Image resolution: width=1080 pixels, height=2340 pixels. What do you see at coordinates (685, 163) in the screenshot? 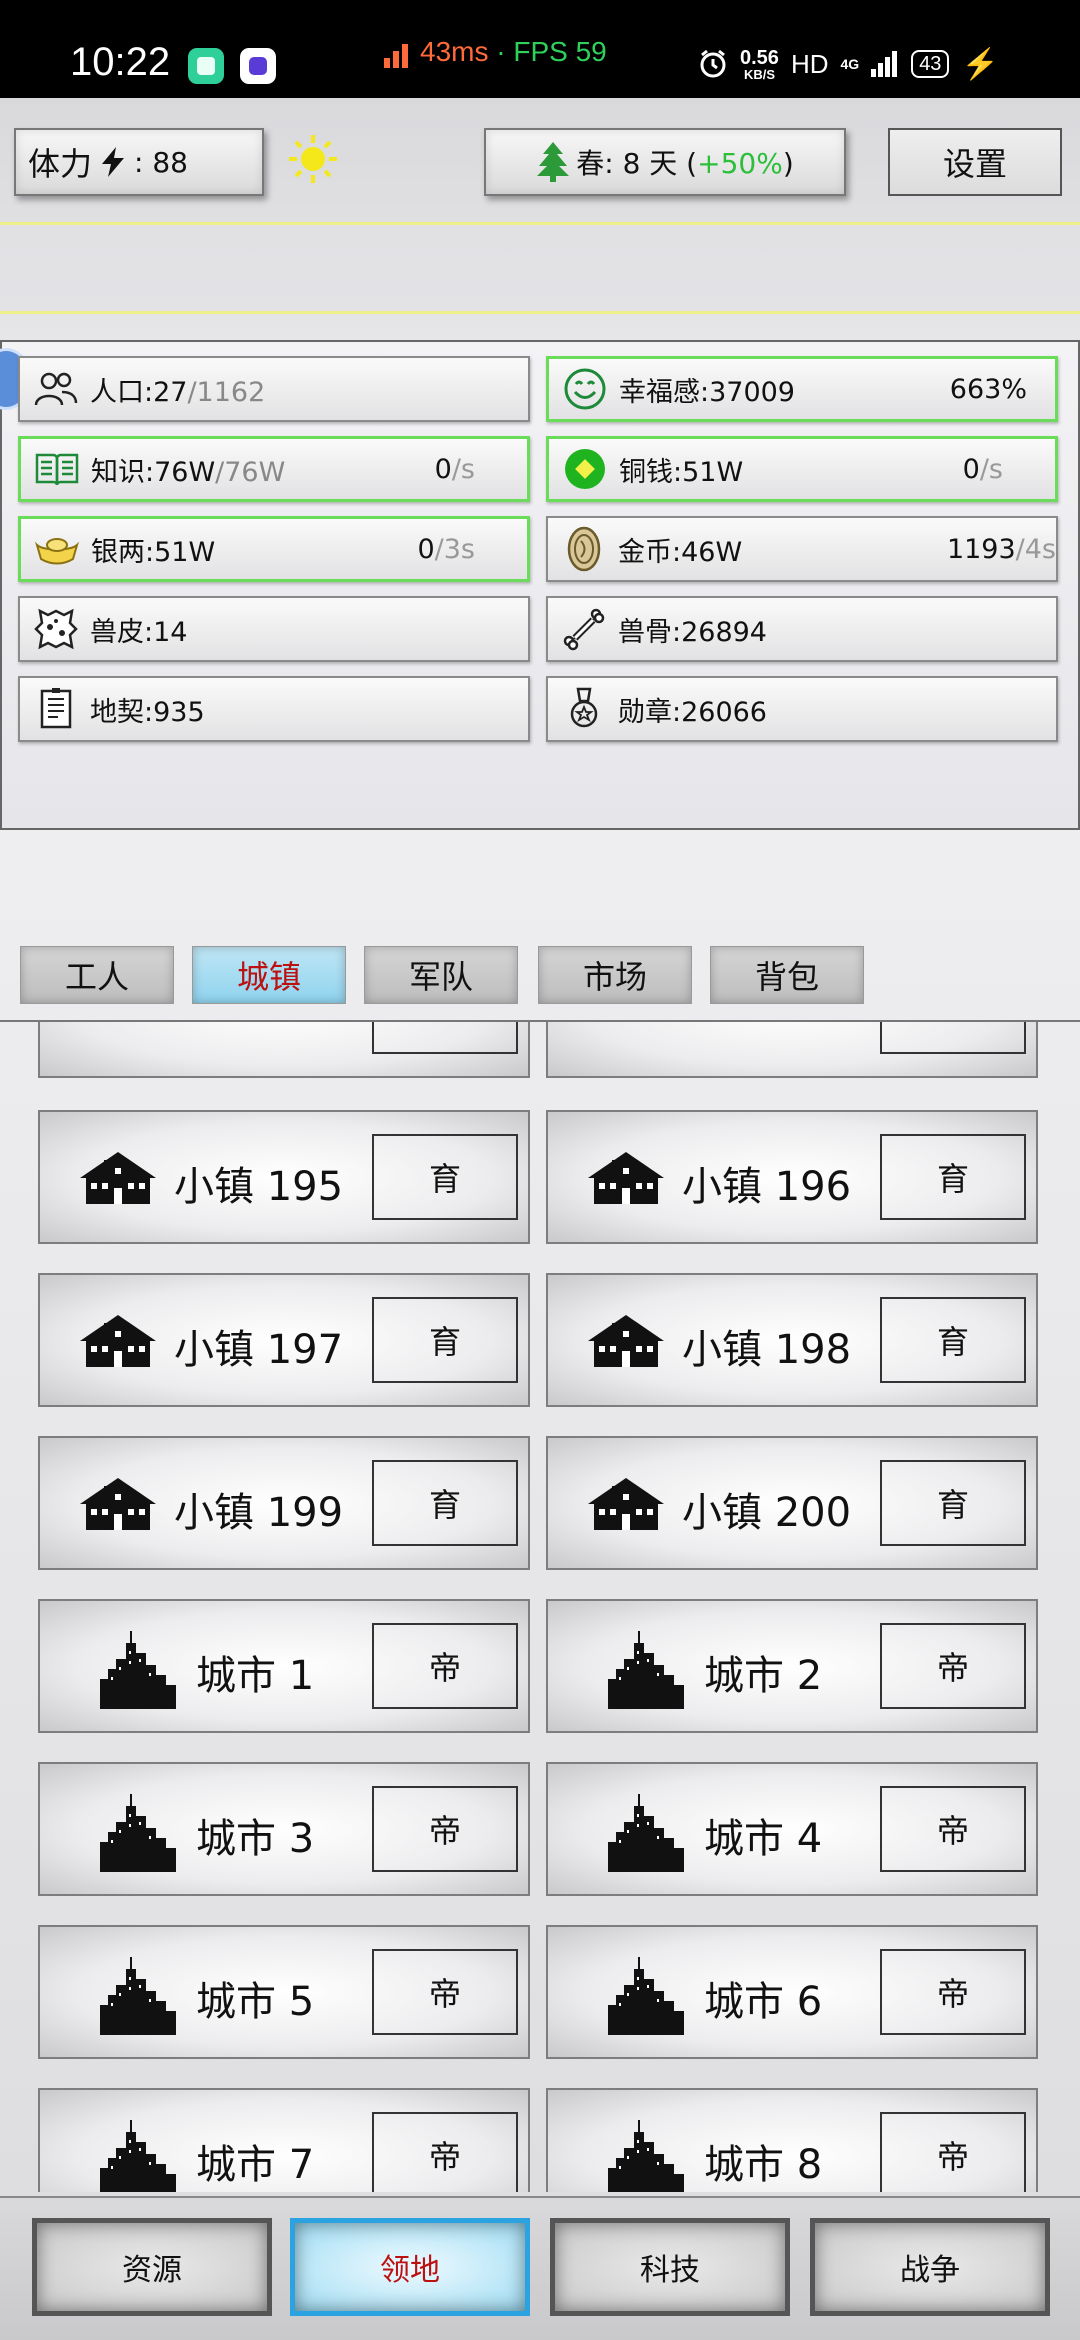
I see `season-text: 春: 8 天 (+50%)` at bounding box center [685, 163].